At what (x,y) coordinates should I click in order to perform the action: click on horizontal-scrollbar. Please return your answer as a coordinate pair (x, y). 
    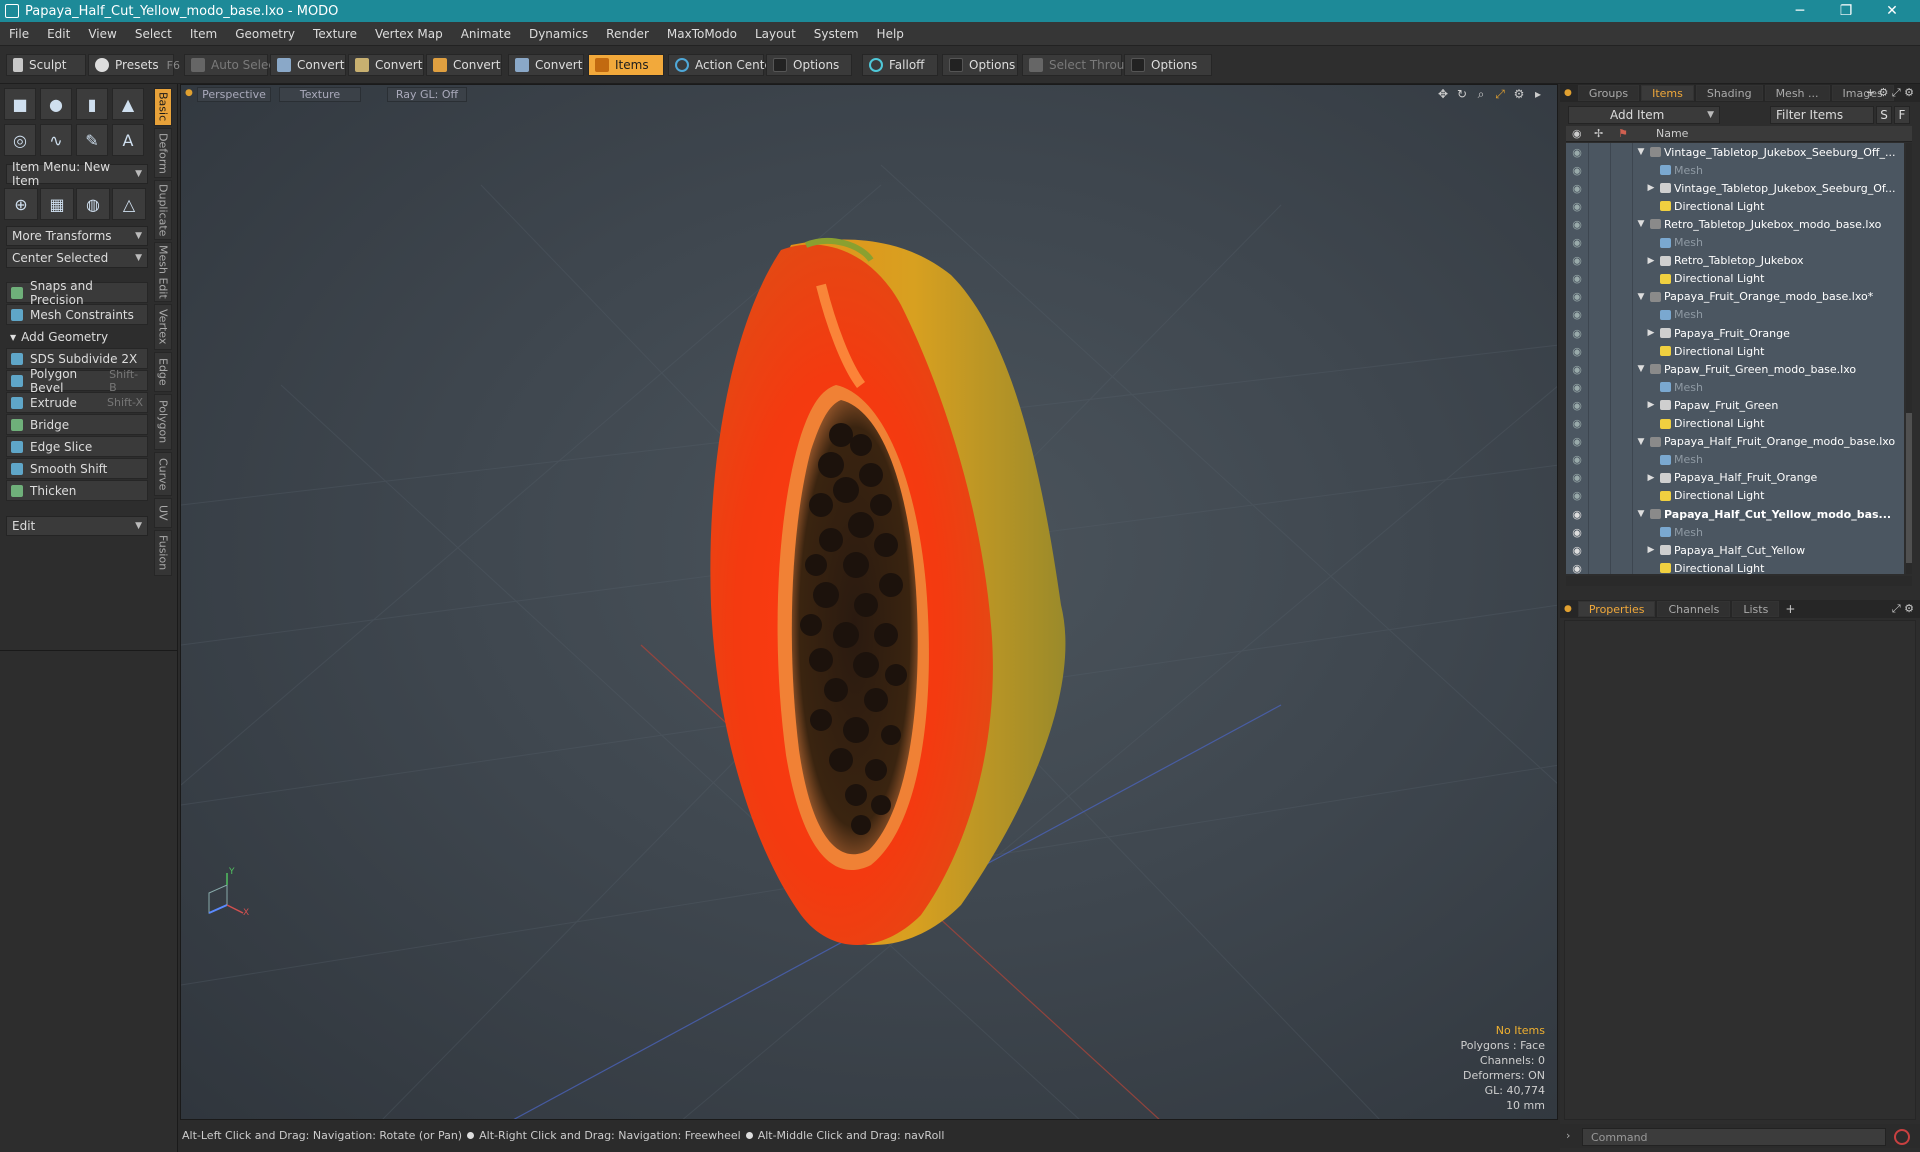
    Looking at the image, I should click on (1739, 581).